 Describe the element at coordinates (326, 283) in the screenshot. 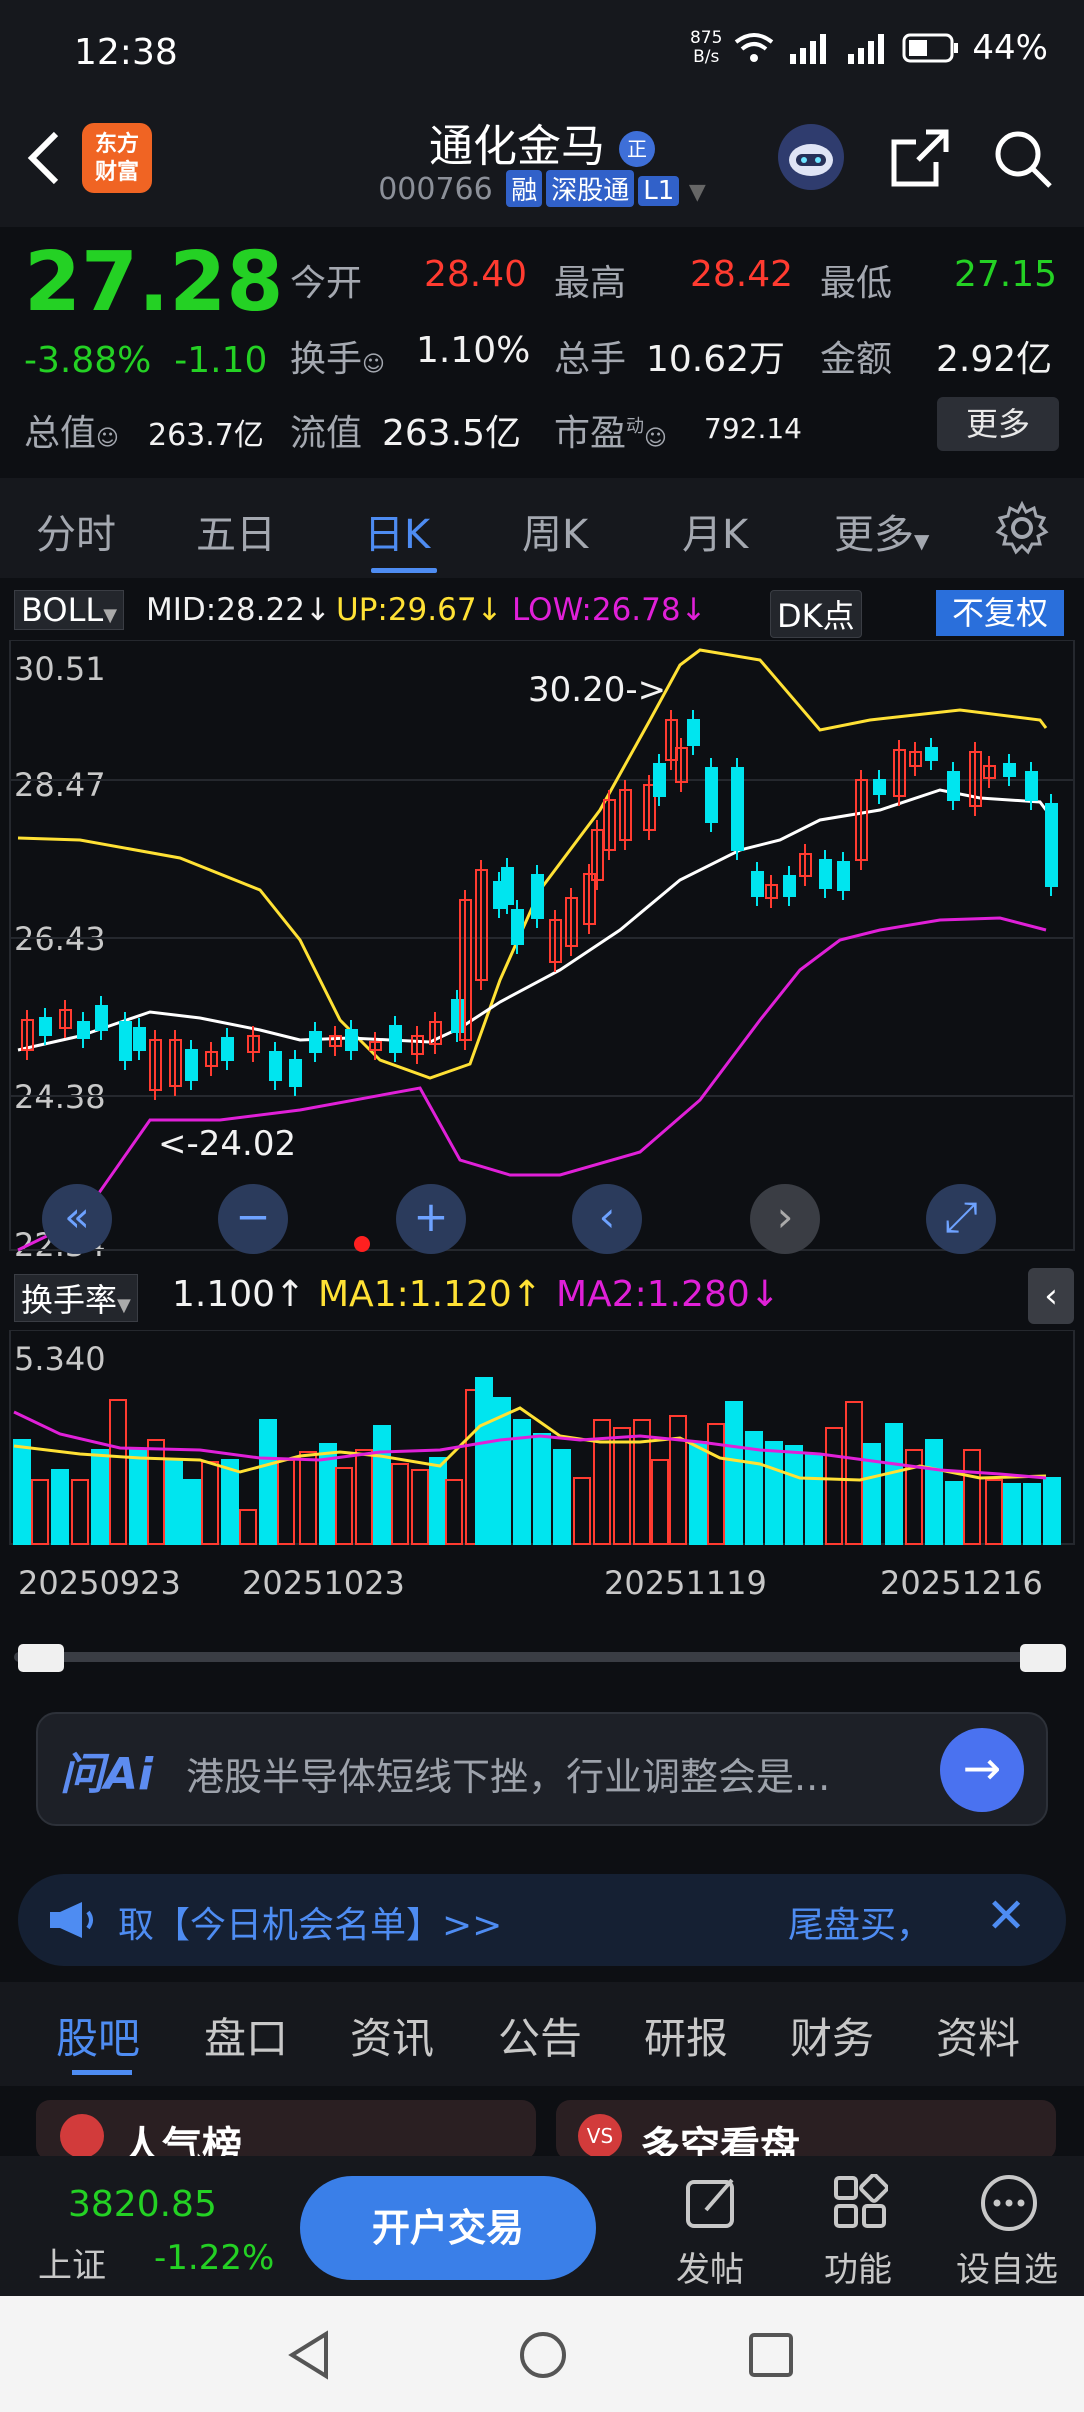

I see `open-label: 今开` at that location.